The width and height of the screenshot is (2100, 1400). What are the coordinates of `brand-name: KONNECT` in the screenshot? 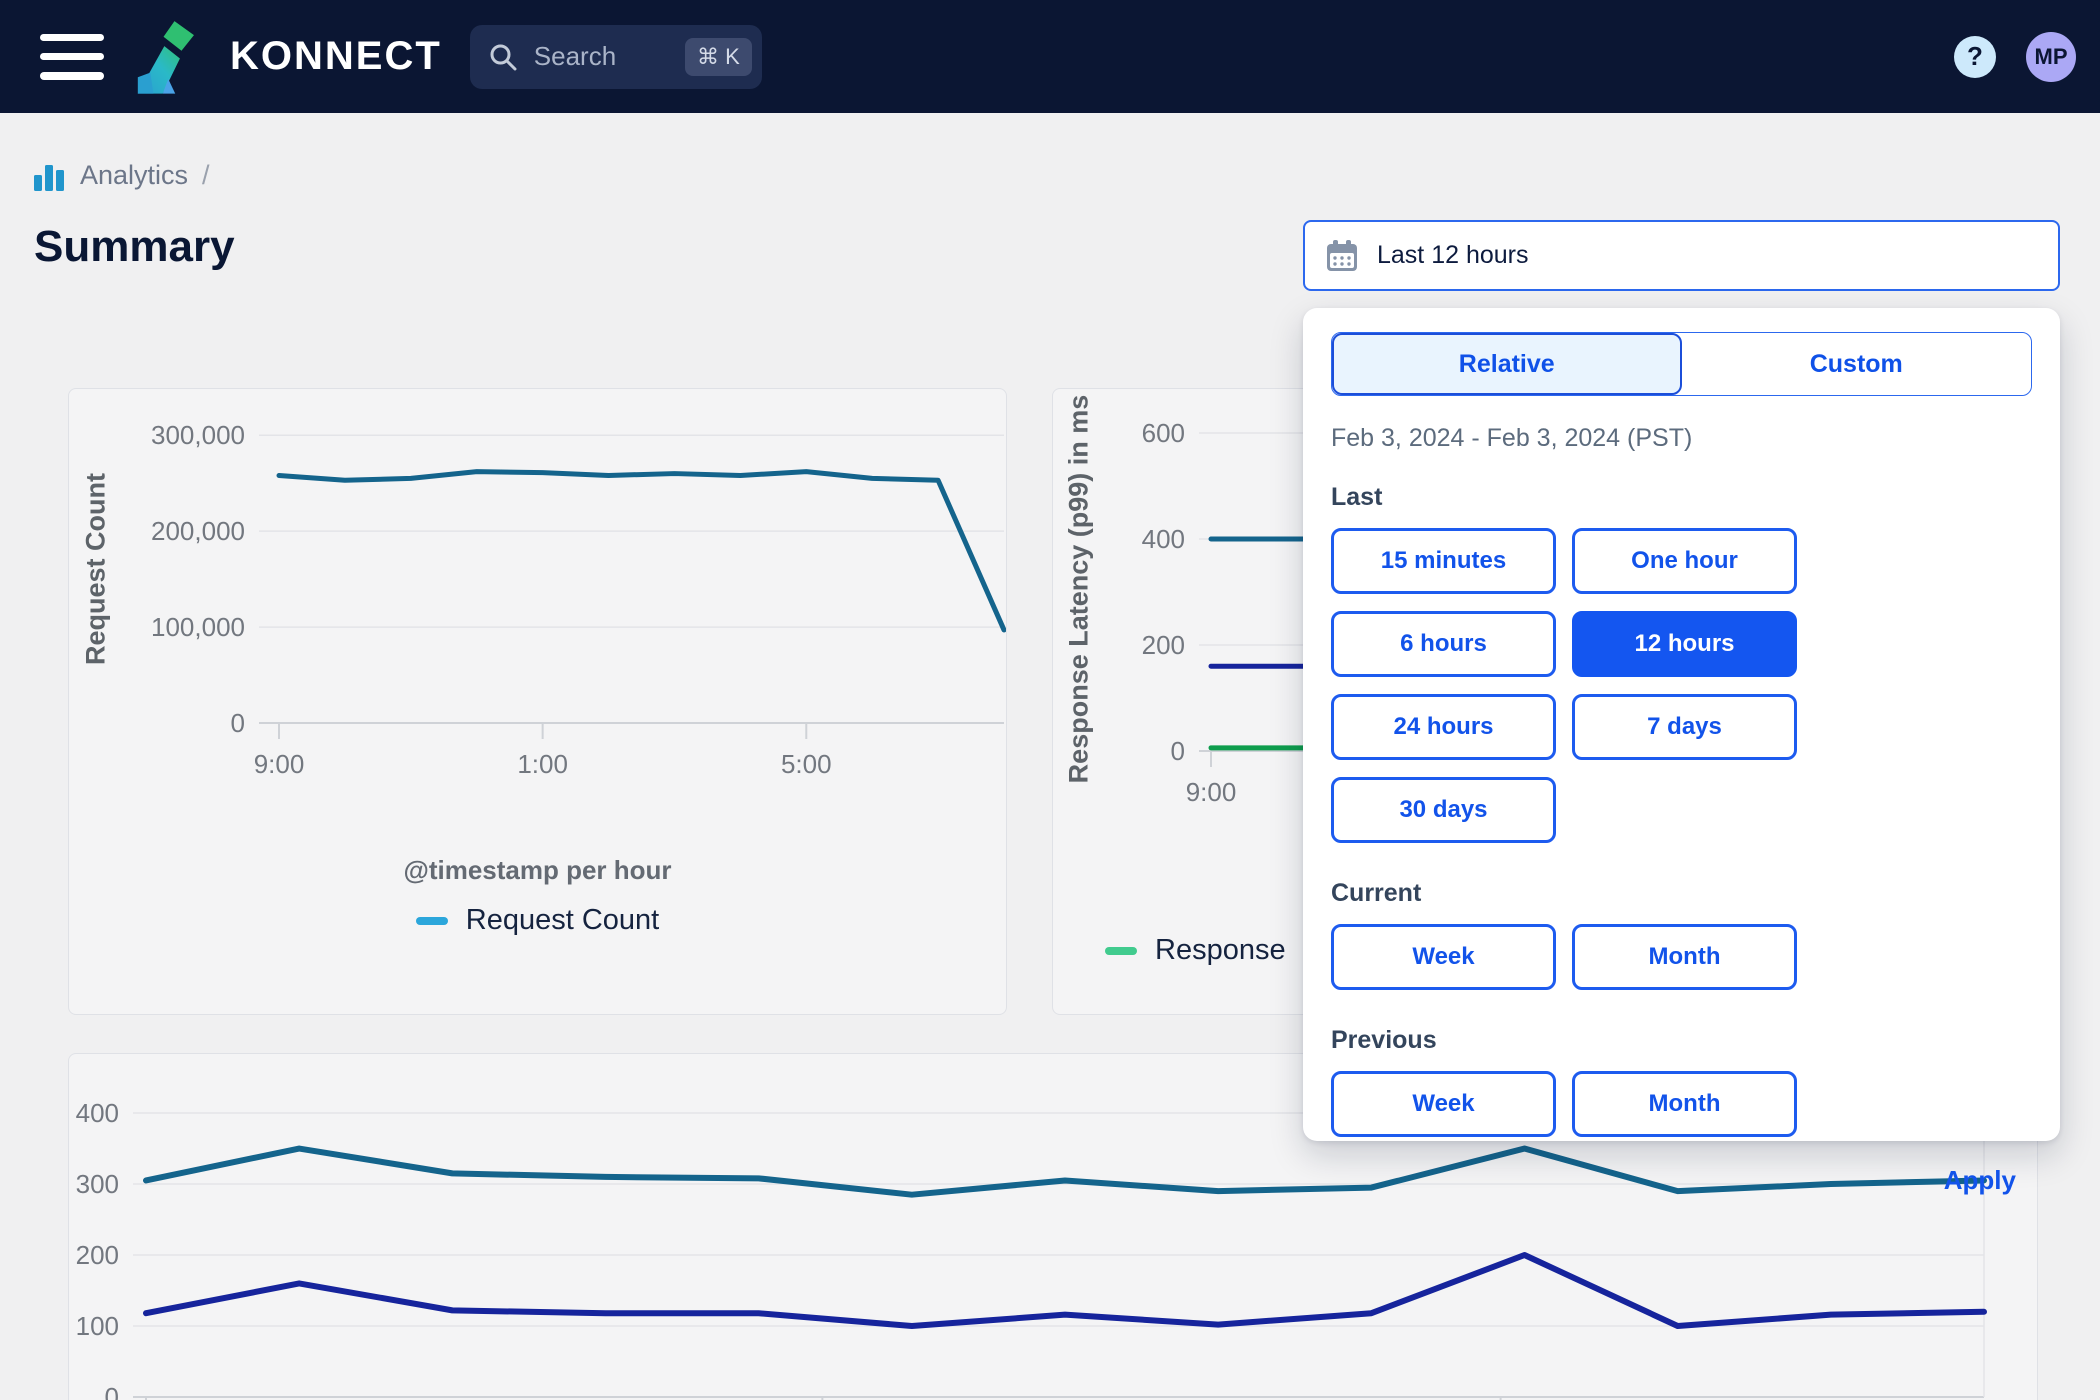 It's located at (336, 56).